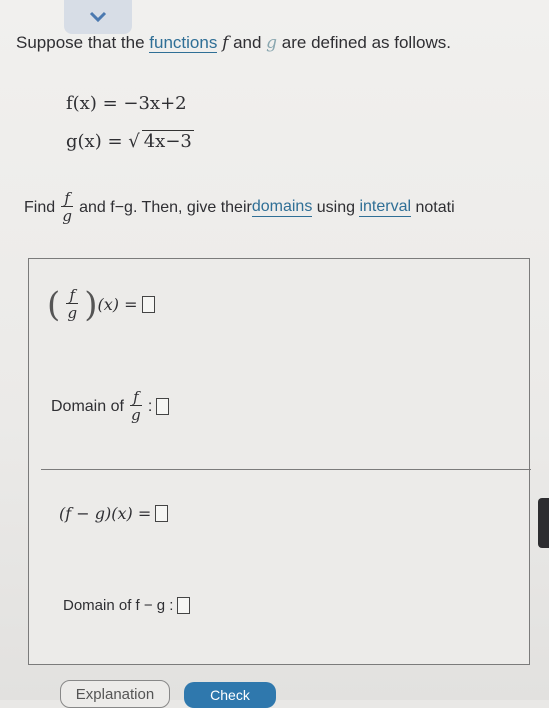 The image size is (549, 708). What do you see at coordinates (433, 207) in the screenshot?
I see `instruction-end: notati` at bounding box center [433, 207].